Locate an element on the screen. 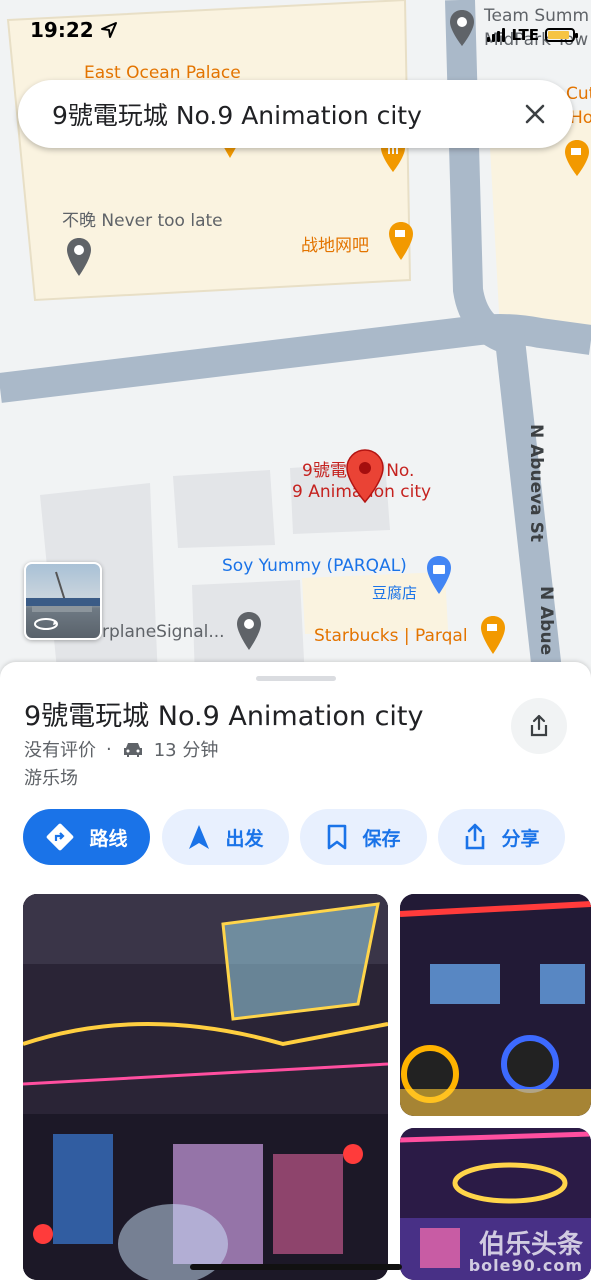  status-bar-time: 19:22 is located at coordinates (74, 30).